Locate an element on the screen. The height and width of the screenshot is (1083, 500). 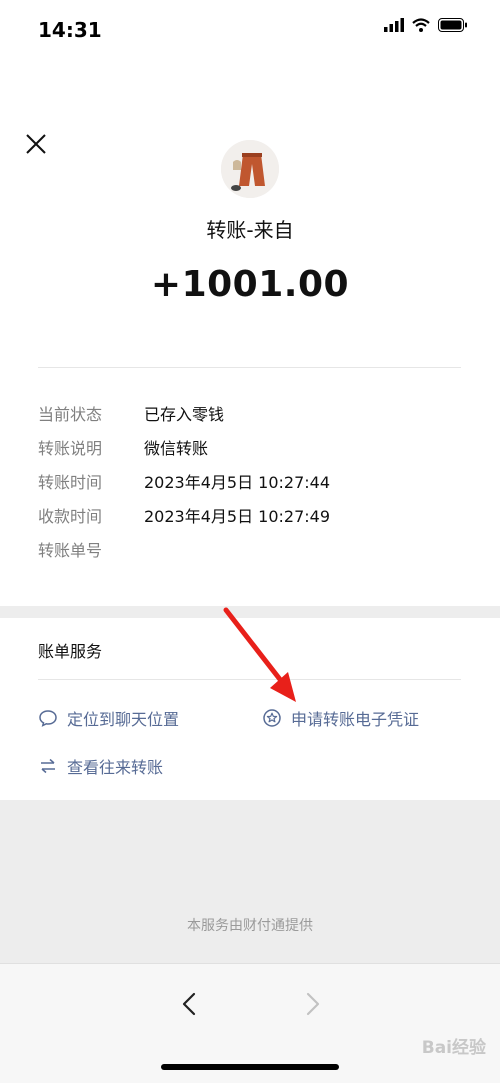
home-indicator is located at coordinates (250, 1067).